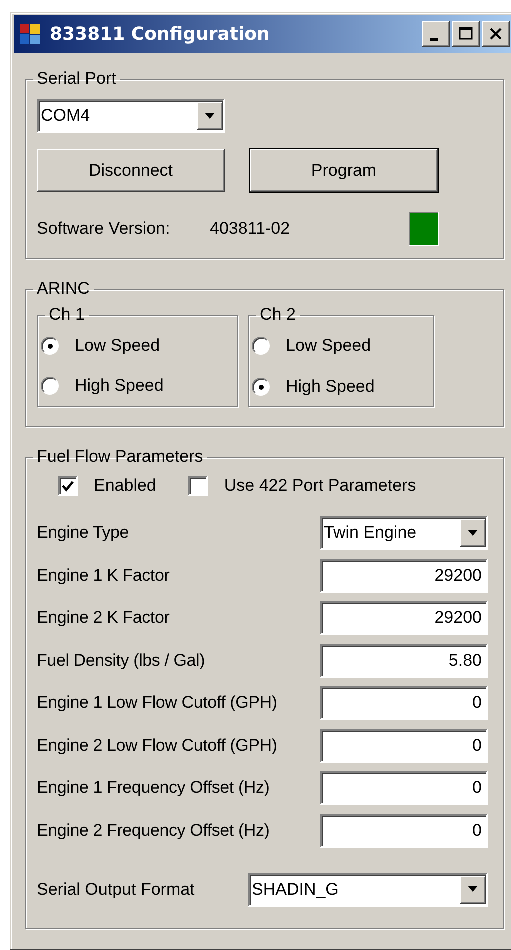 Image resolution: width=511 pixels, height=950 pixels. What do you see at coordinates (116, 890) in the screenshot?
I see `field-label: Serial Output Format` at bounding box center [116, 890].